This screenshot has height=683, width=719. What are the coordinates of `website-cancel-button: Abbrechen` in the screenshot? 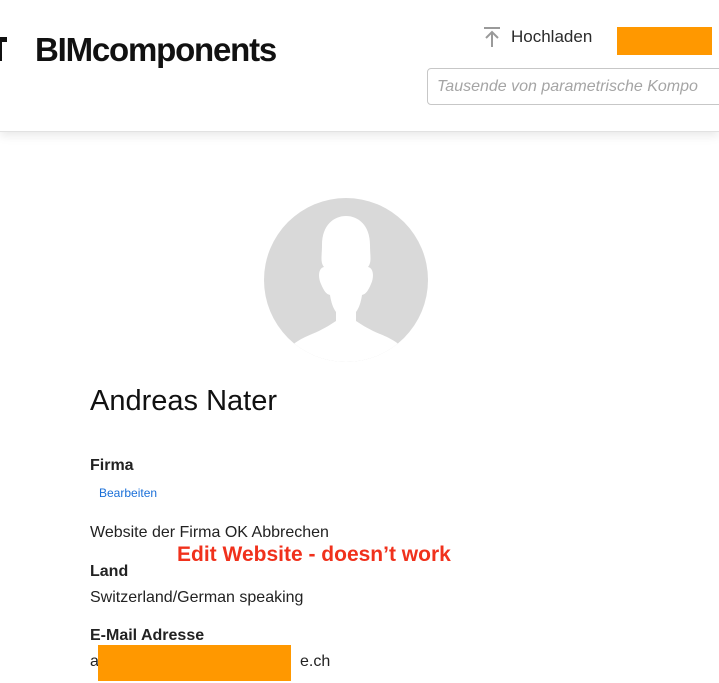 It's located at (290, 532).